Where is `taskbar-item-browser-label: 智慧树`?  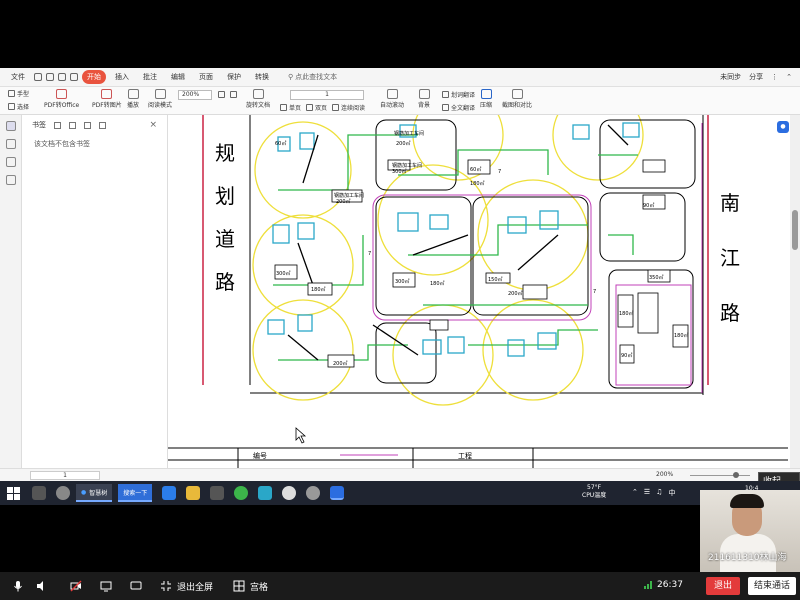 taskbar-item-browser-label: 智慧树 is located at coordinates (98, 493).